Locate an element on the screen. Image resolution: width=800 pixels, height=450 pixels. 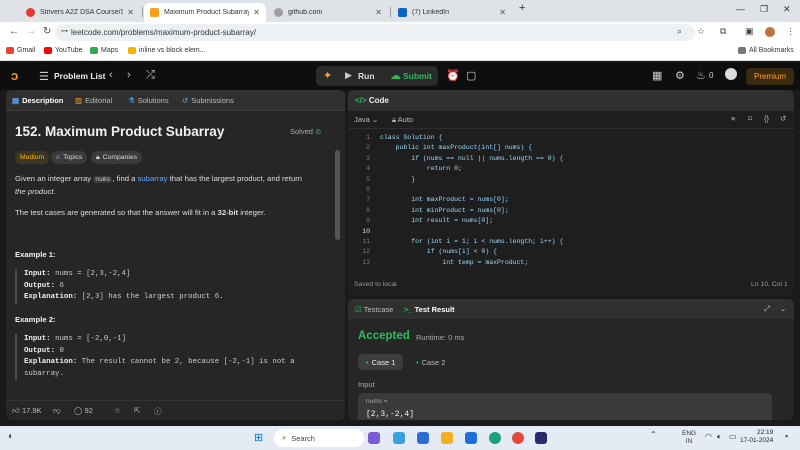
case-2-tab: • Case 2 is located at coordinates (430, 362).